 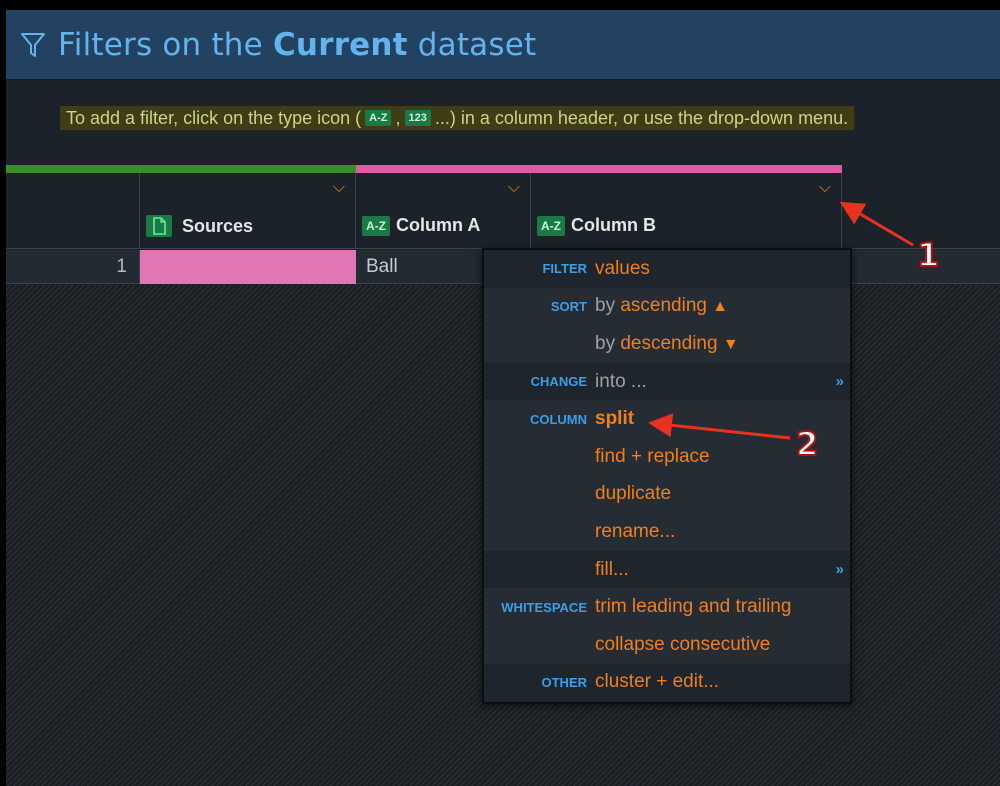 I want to click on title-emphasis: Current, so click(x=340, y=44).